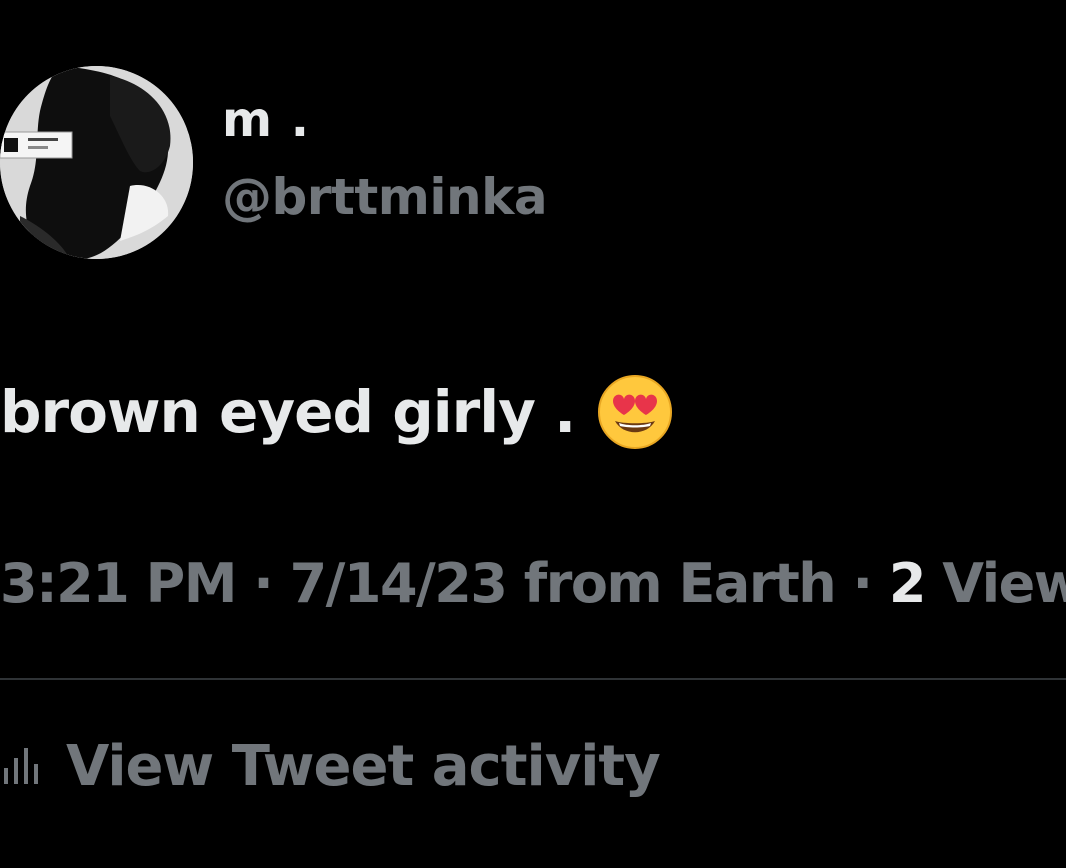 Image resolution: width=1066 pixels, height=868 pixels. I want to click on tweet-meta: 3:21 PM · 7/14/23 from Earth · 2 View, so click(533, 583).